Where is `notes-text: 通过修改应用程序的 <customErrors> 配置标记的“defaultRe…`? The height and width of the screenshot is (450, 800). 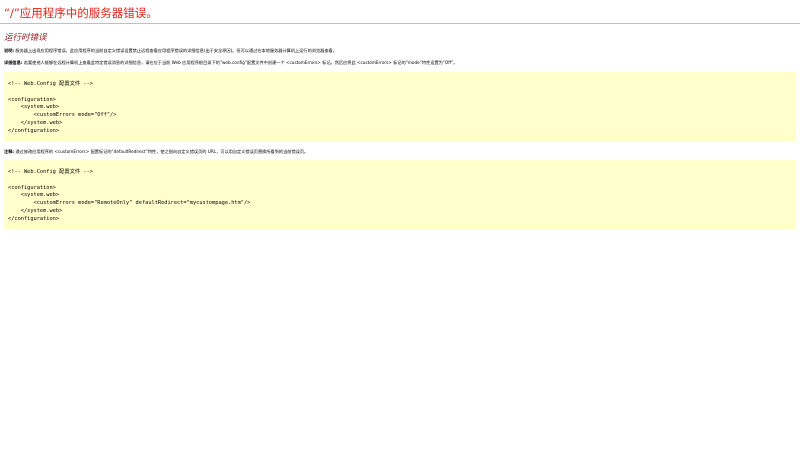
notes-text: 通过修改应用程序的 <customErrors> 配置标记的“defaultRe… is located at coordinates (161, 151).